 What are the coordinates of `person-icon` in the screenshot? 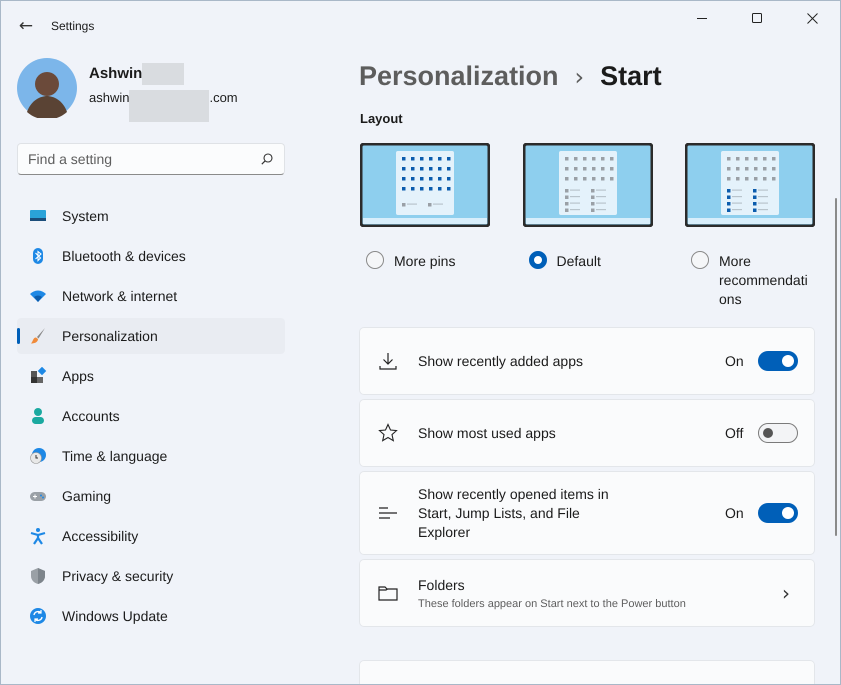 It's located at (38, 416).